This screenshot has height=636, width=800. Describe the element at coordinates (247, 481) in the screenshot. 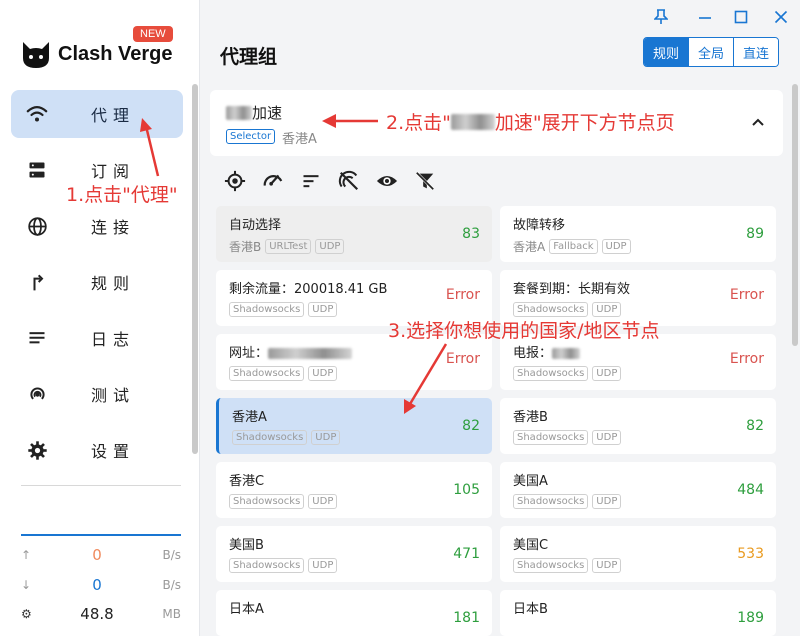

I see `proxy-name: 香港C` at that location.